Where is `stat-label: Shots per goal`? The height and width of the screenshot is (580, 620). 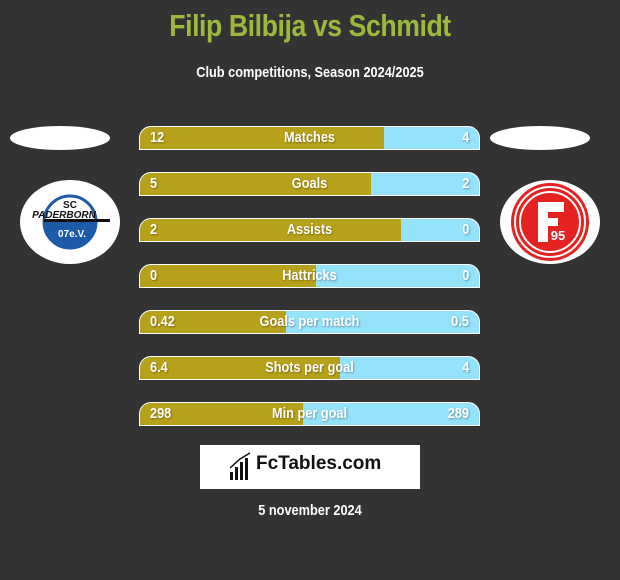 stat-label: Shots per goal is located at coordinates (309, 367).